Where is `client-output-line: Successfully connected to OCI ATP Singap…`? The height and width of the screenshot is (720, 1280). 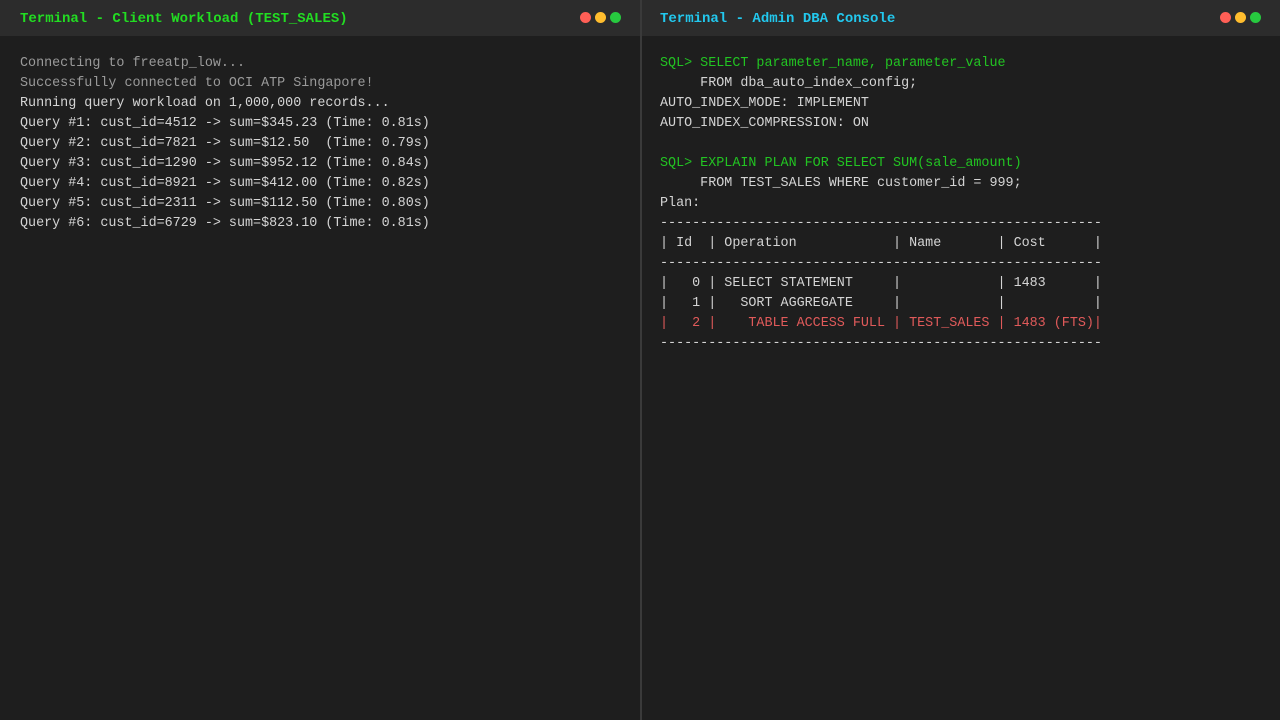 client-output-line: Successfully connected to OCI ATP Singap… is located at coordinates (197, 83).